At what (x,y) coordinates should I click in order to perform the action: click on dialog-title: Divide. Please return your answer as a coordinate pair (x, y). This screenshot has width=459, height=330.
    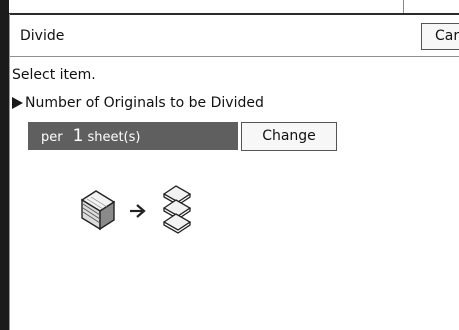
    Looking at the image, I should click on (42, 36).